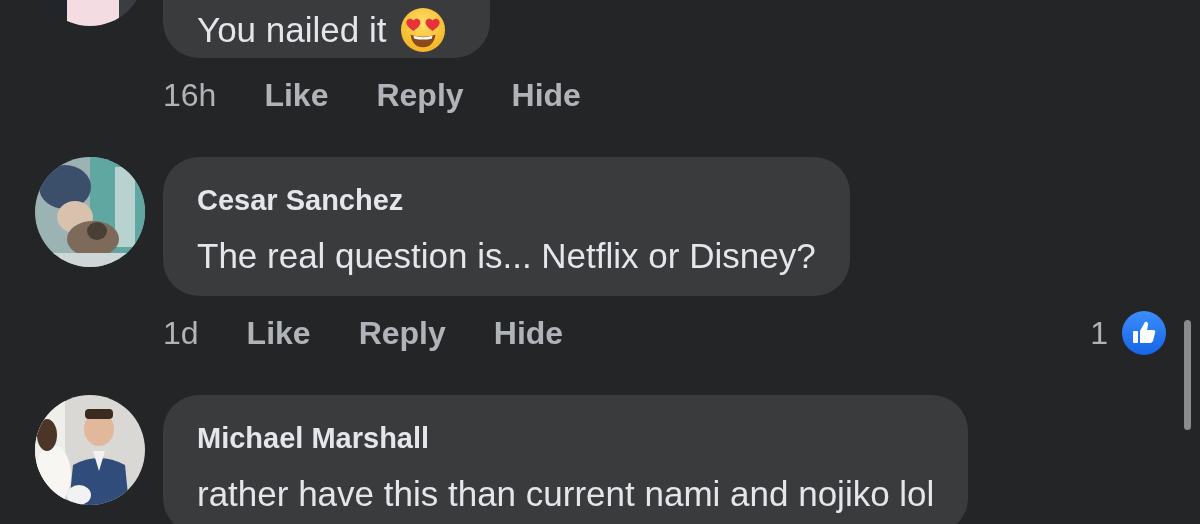  Describe the element at coordinates (506, 200) in the screenshot. I see `author-name: Cesar Sanchez` at that location.